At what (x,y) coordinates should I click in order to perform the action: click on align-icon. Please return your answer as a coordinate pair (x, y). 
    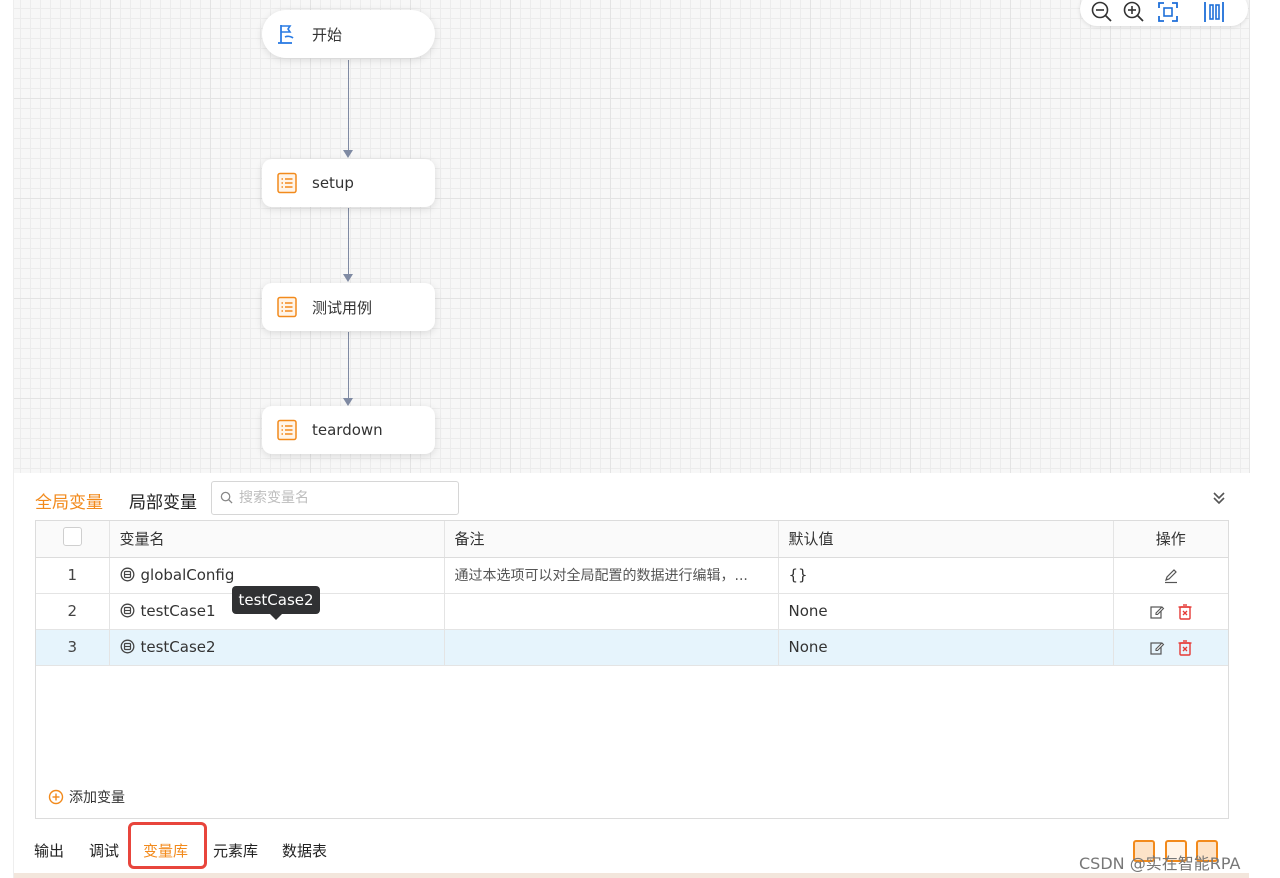
    Looking at the image, I should click on (1214, 12).